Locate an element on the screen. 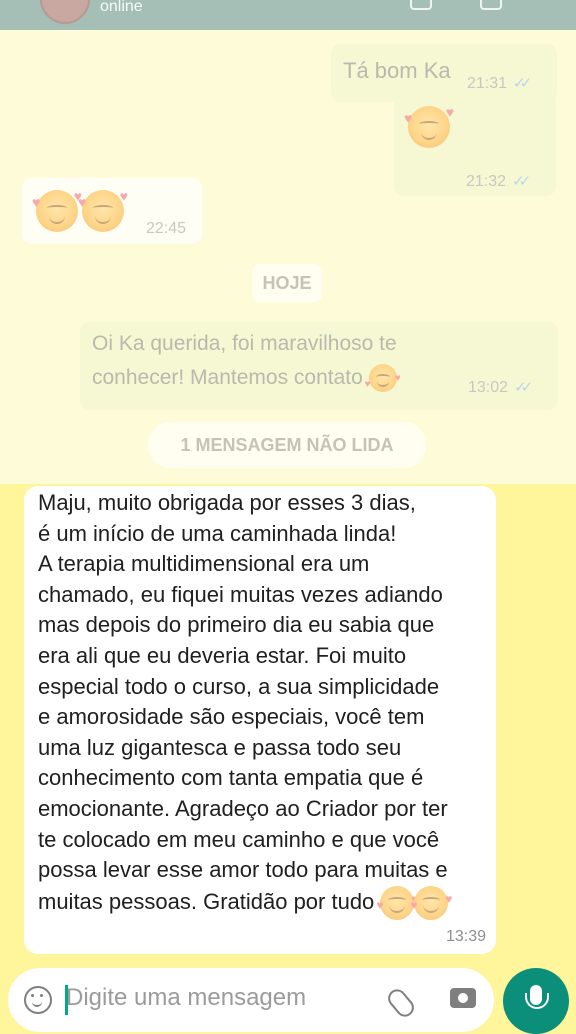 Image resolution: width=576 pixels, height=1034 pixels. voice-message-button is located at coordinates (536, 1001).